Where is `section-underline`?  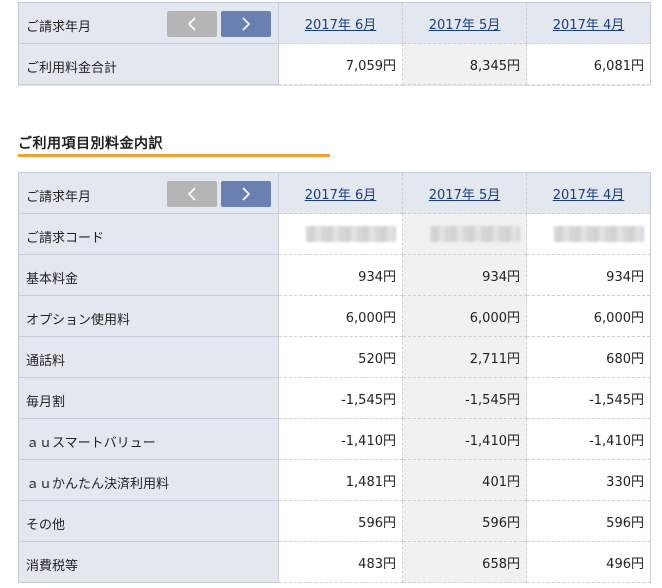
section-underline is located at coordinates (174, 155).